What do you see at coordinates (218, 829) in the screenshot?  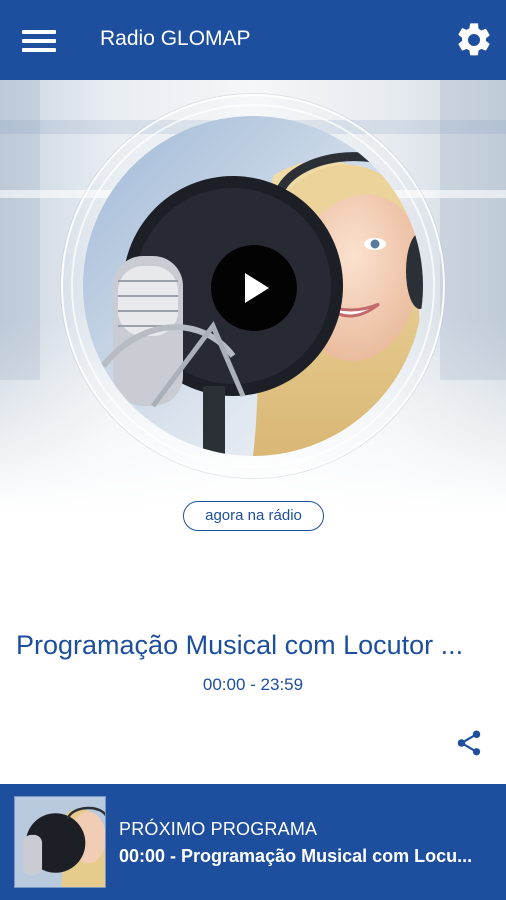 I see `next-program-label: PRÓXIMO PROGRAMA` at bounding box center [218, 829].